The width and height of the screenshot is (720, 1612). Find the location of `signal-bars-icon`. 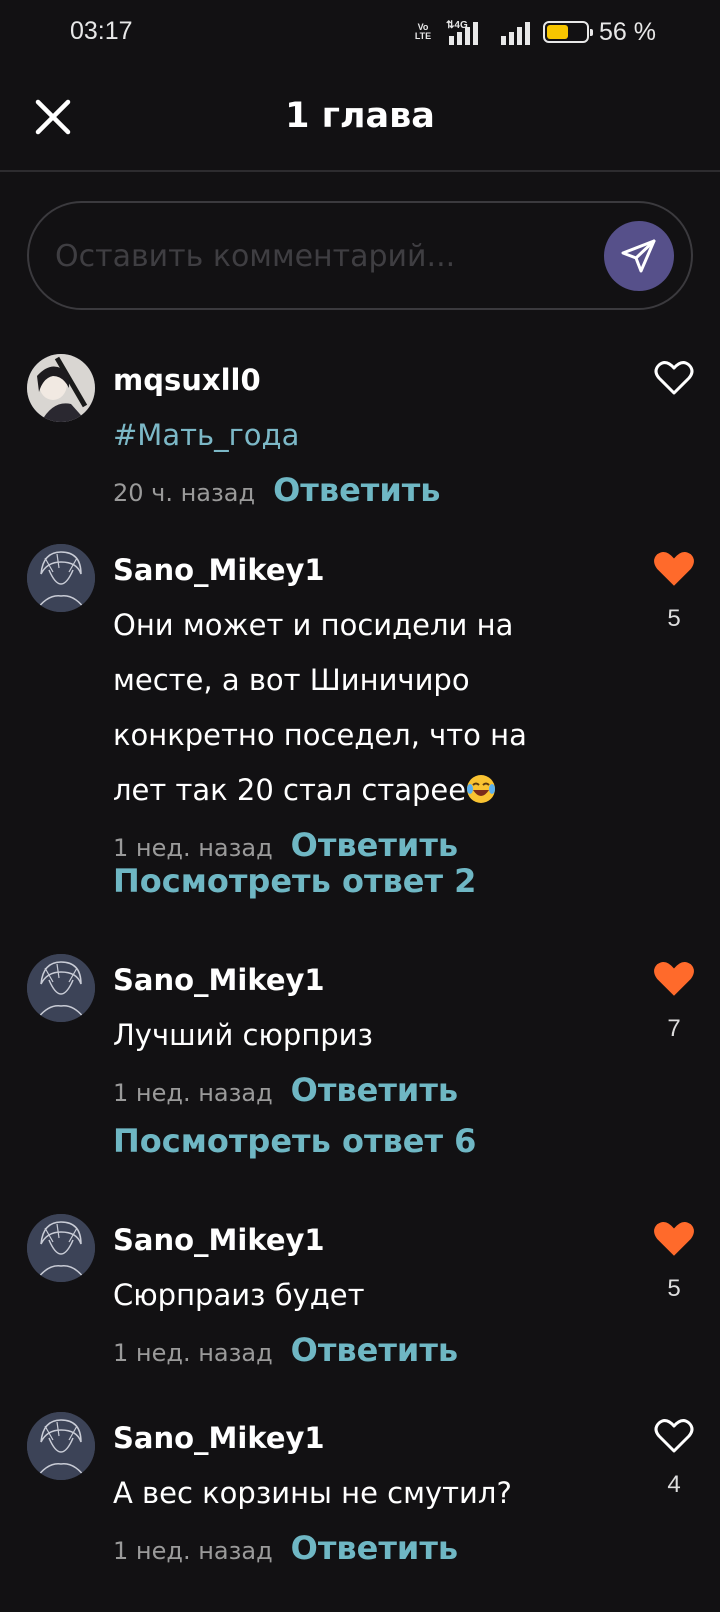

signal-bars-icon is located at coordinates (518, 32).